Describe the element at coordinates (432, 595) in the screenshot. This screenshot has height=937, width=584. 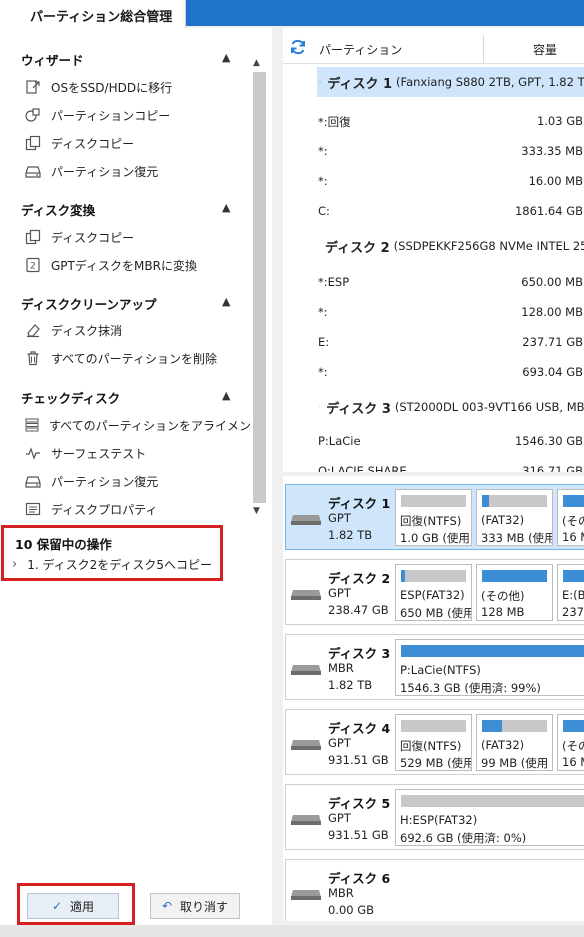
I see `partition-label: ESP(FAT32)` at that location.